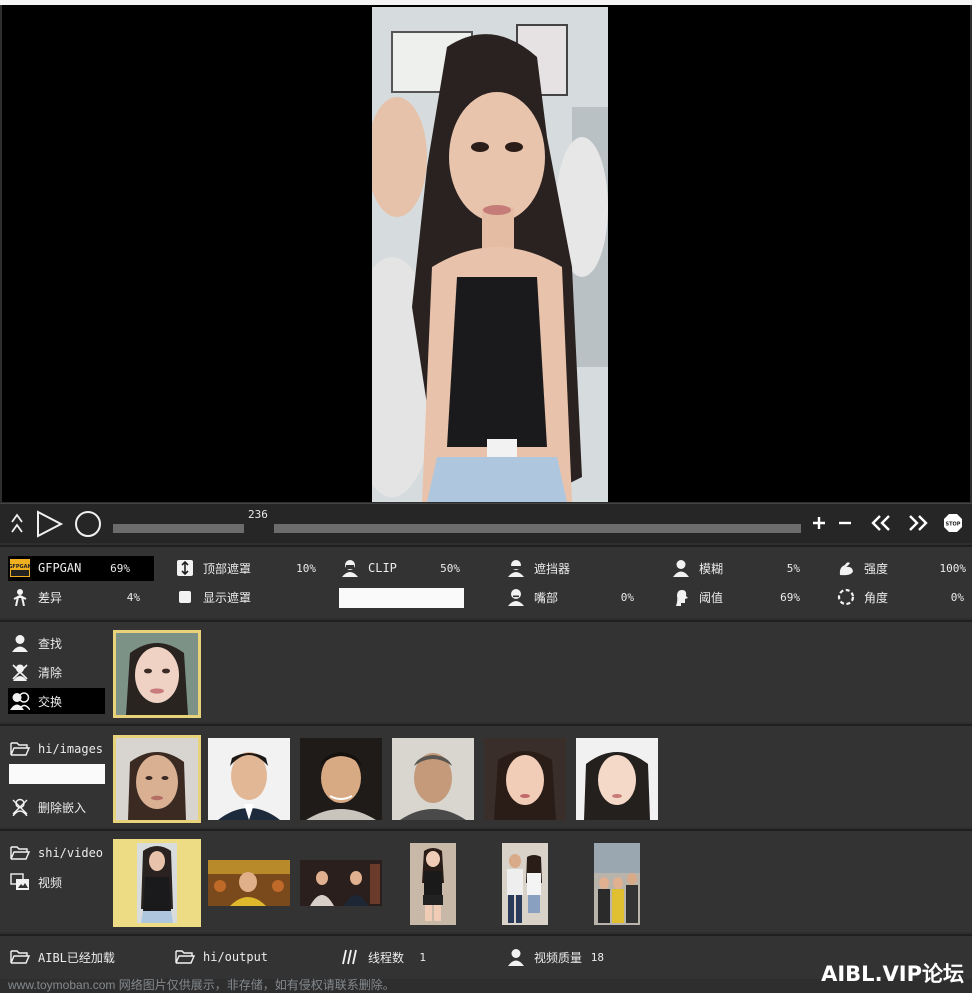 The width and height of the screenshot is (972, 993). Describe the element at coordinates (516, 597) in the screenshot. I see `mouth-person-icon` at that location.